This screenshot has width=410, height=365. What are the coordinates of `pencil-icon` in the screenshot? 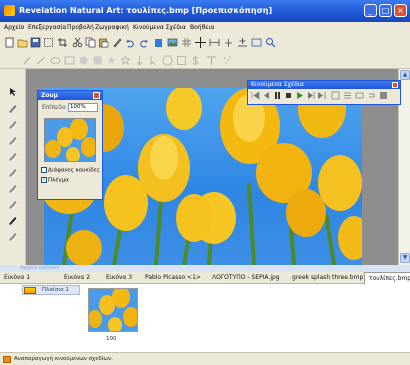 It's located at (13, 108).